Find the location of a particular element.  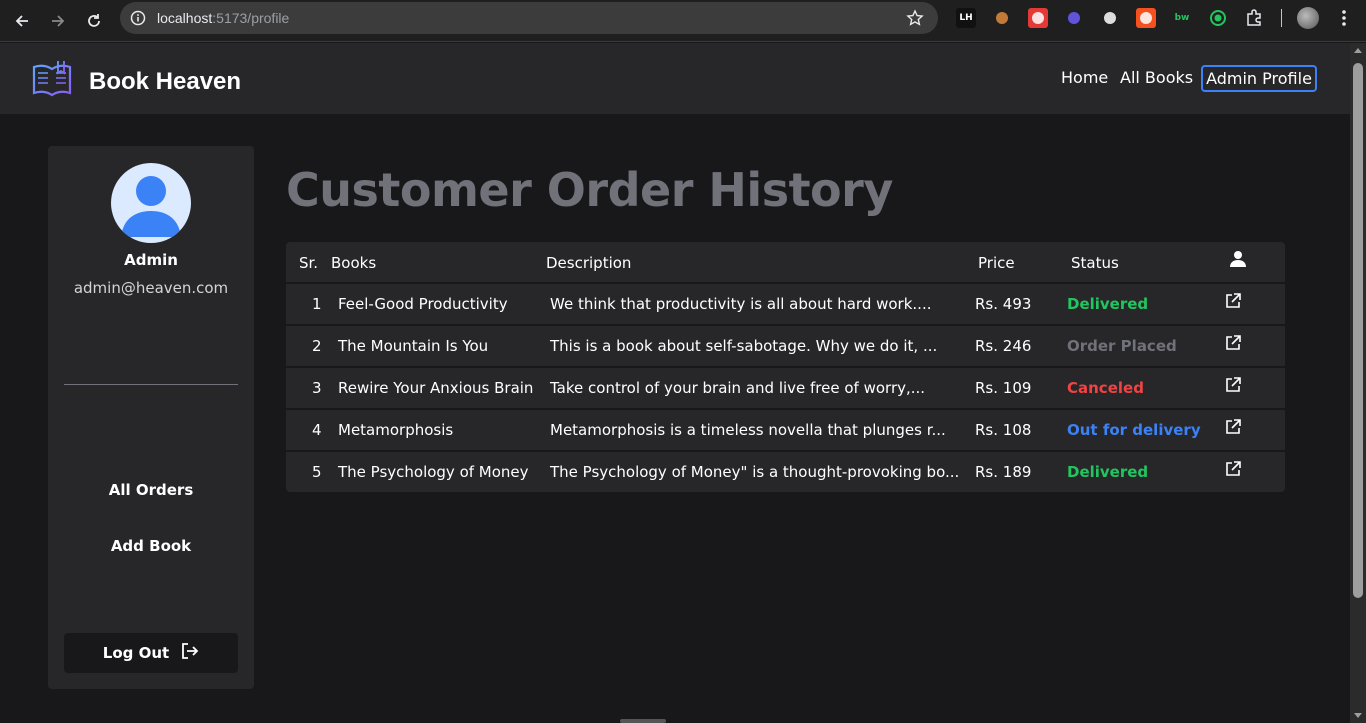

red-extension-icon is located at coordinates (1038, 18).